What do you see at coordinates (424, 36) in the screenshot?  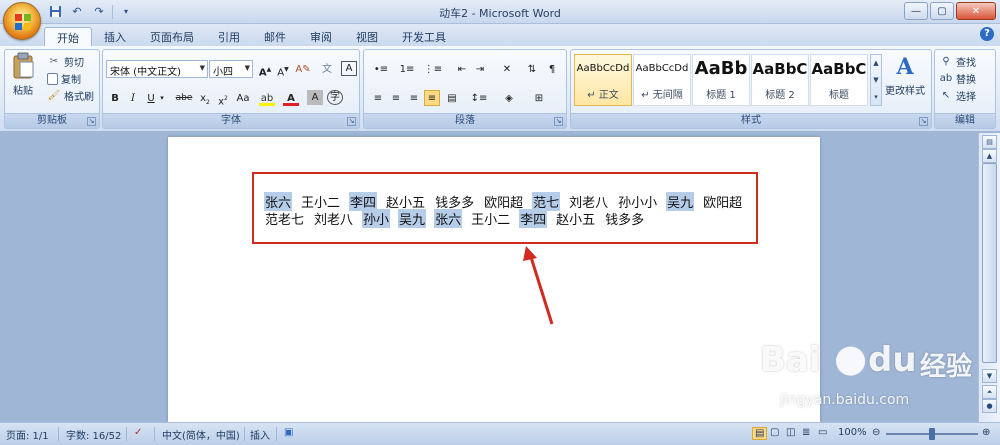 I see `tab-developer: 开发工具` at bounding box center [424, 36].